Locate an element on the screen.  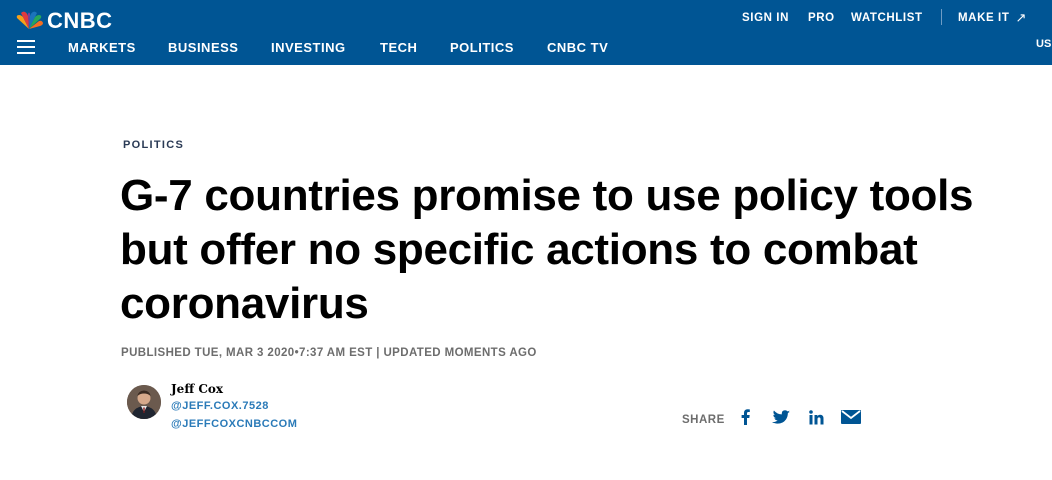
author-twitter-handle: @JEFFCOXCNBCCOM is located at coordinates (234, 424).